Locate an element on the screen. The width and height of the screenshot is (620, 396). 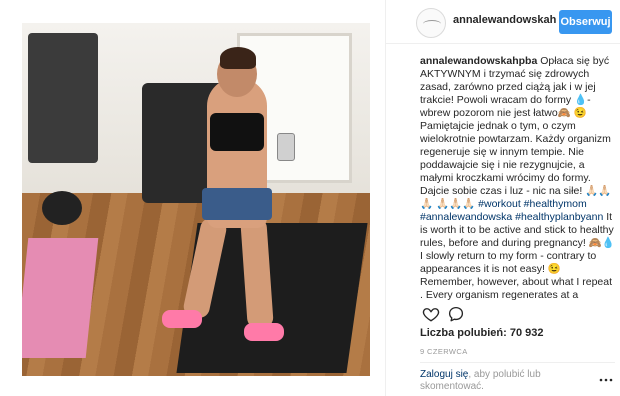
comment-icon is located at coordinates (456, 314).